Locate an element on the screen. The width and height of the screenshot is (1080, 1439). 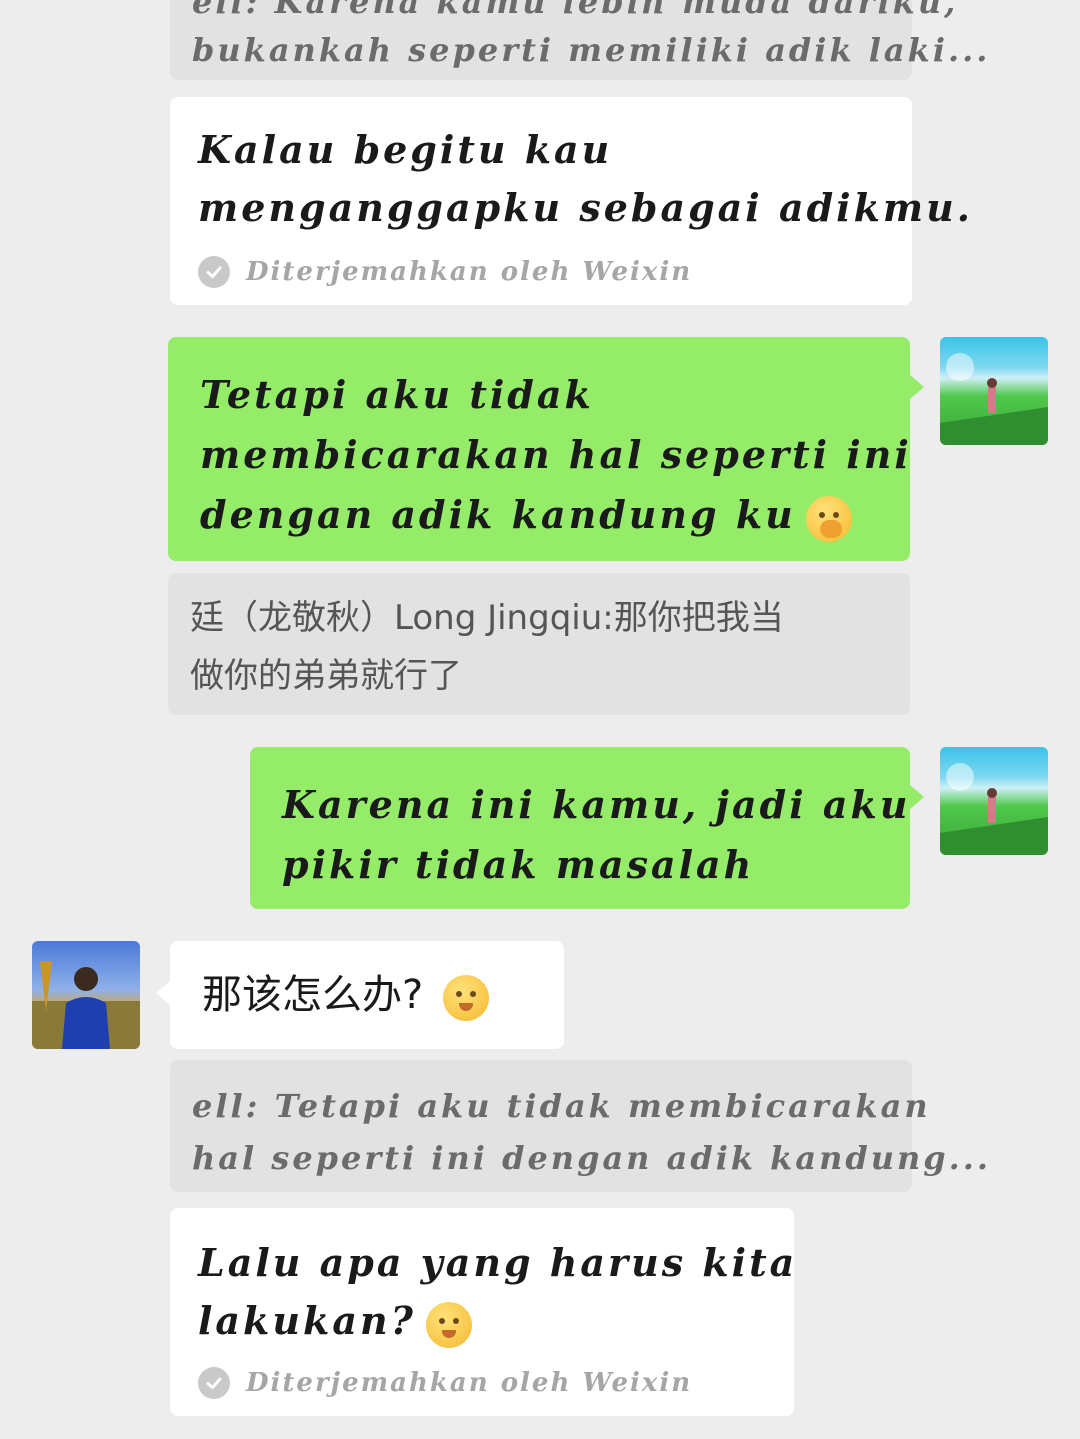
message-line: pikir tidak masalah is located at coordinates (518, 864).